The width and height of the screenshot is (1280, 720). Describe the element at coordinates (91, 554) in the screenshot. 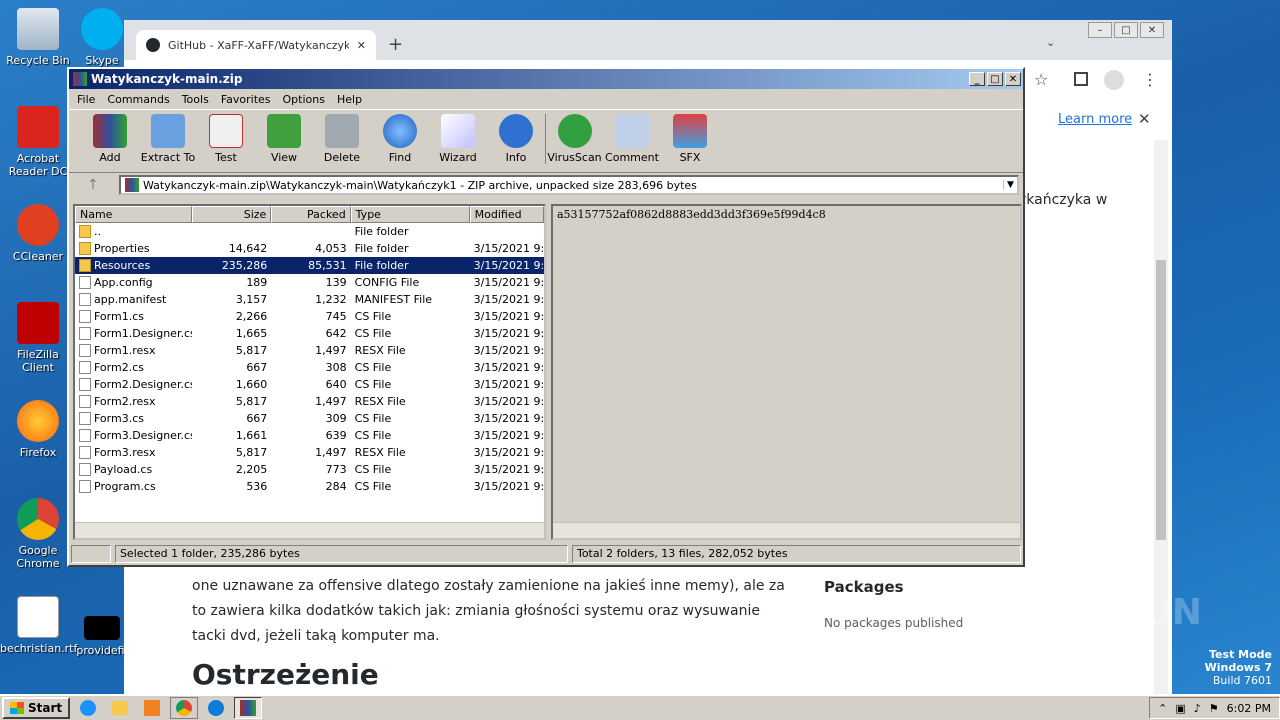

I see `drive-icon` at that location.